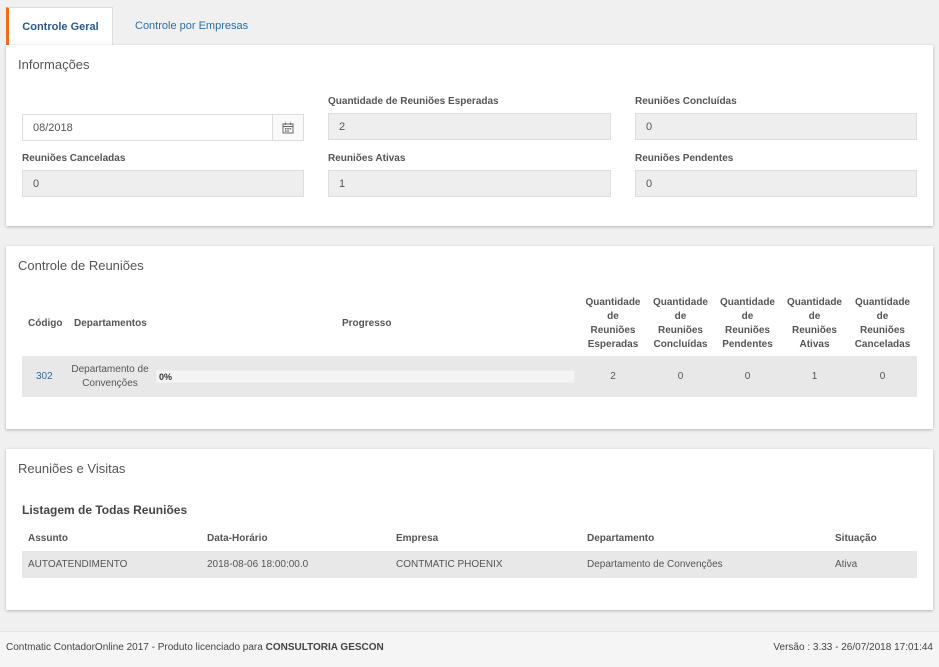 This screenshot has width=939, height=667. What do you see at coordinates (747, 376) in the screenshot?
I see `pendentes-value: 0` at bounding box center [747, 376].